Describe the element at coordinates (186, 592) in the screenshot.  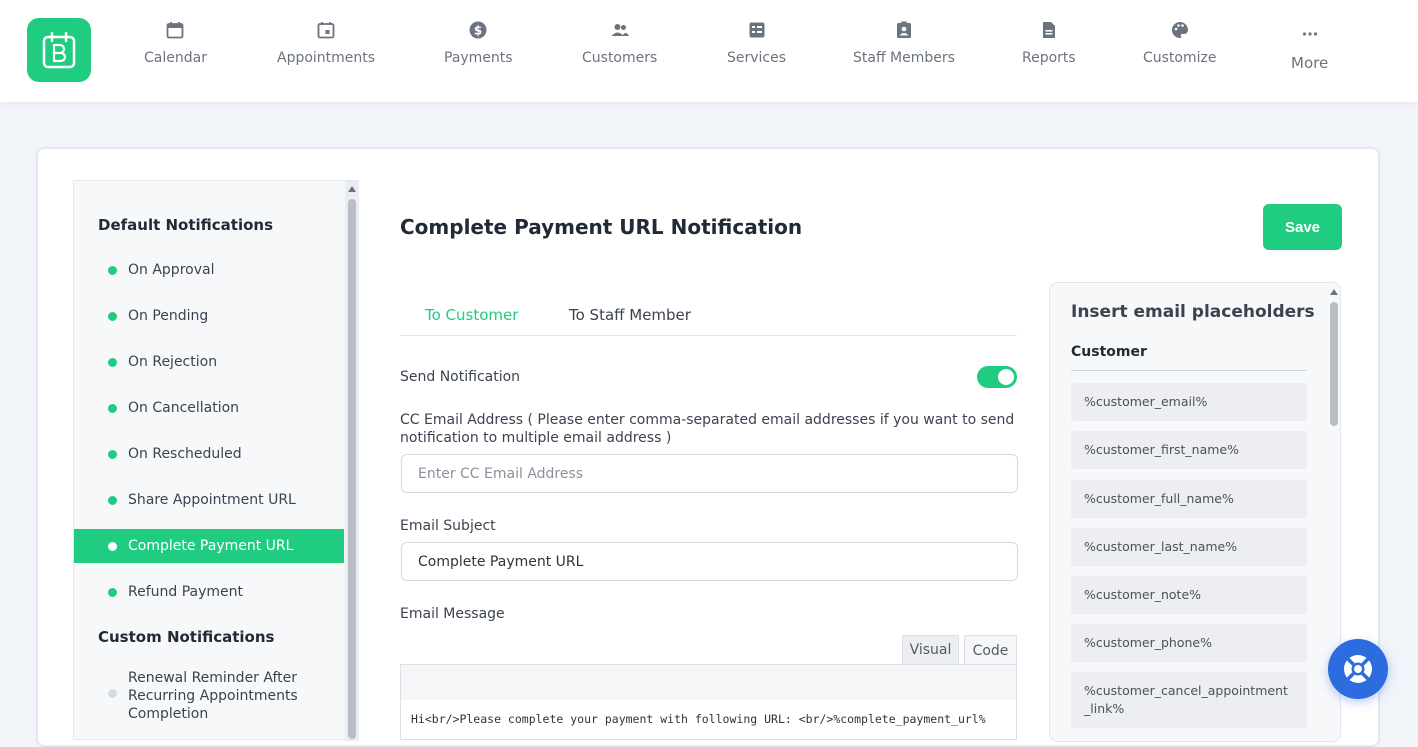
I see `sidebar-item-label: Refund Payment` at that location.